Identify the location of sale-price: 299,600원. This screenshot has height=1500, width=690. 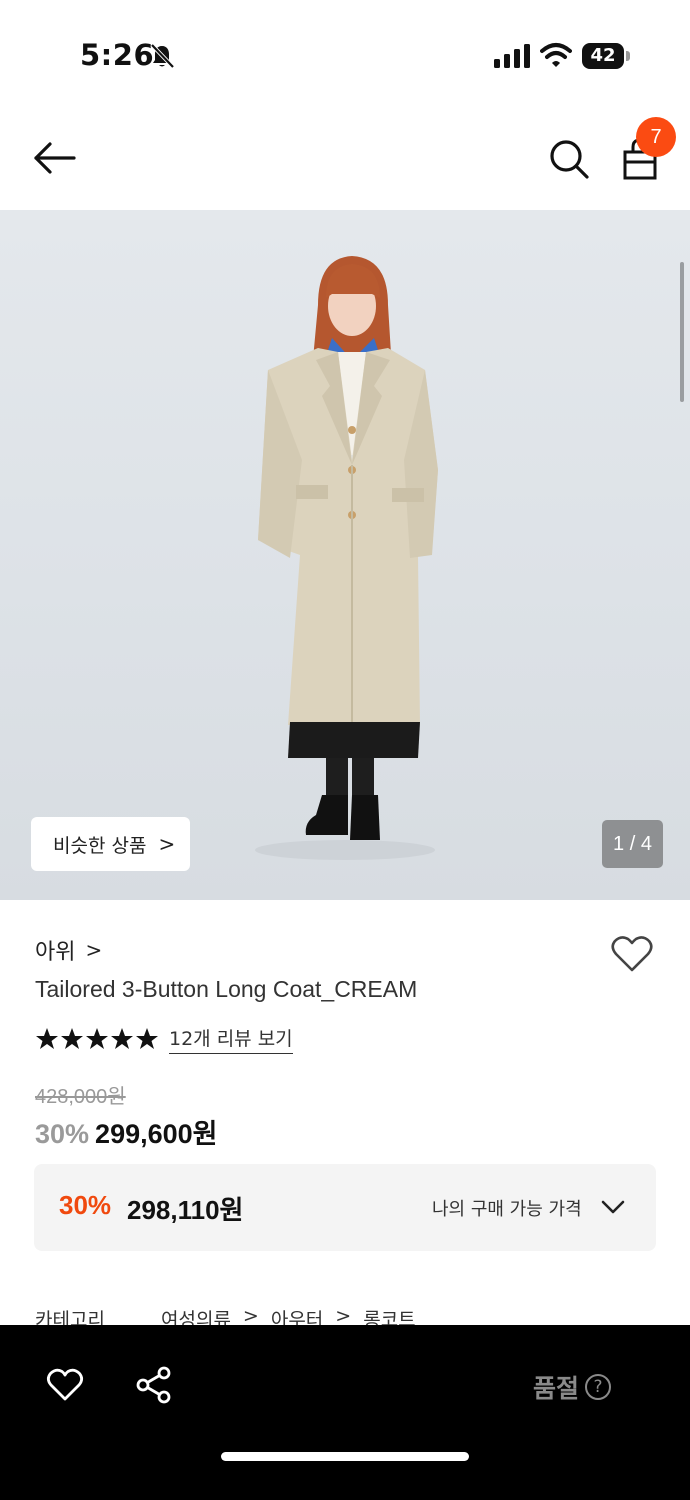
(156, 1134).